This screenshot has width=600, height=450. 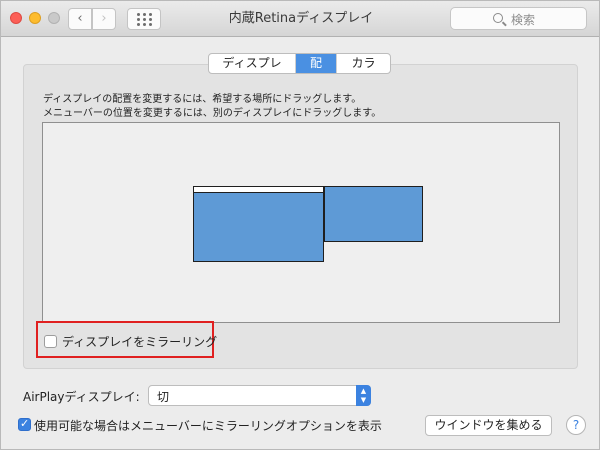 What do you see at coordinates (523, 20) in the screenshot?
I see `search-placeholder: 検索` at bounding box center [523, 20].